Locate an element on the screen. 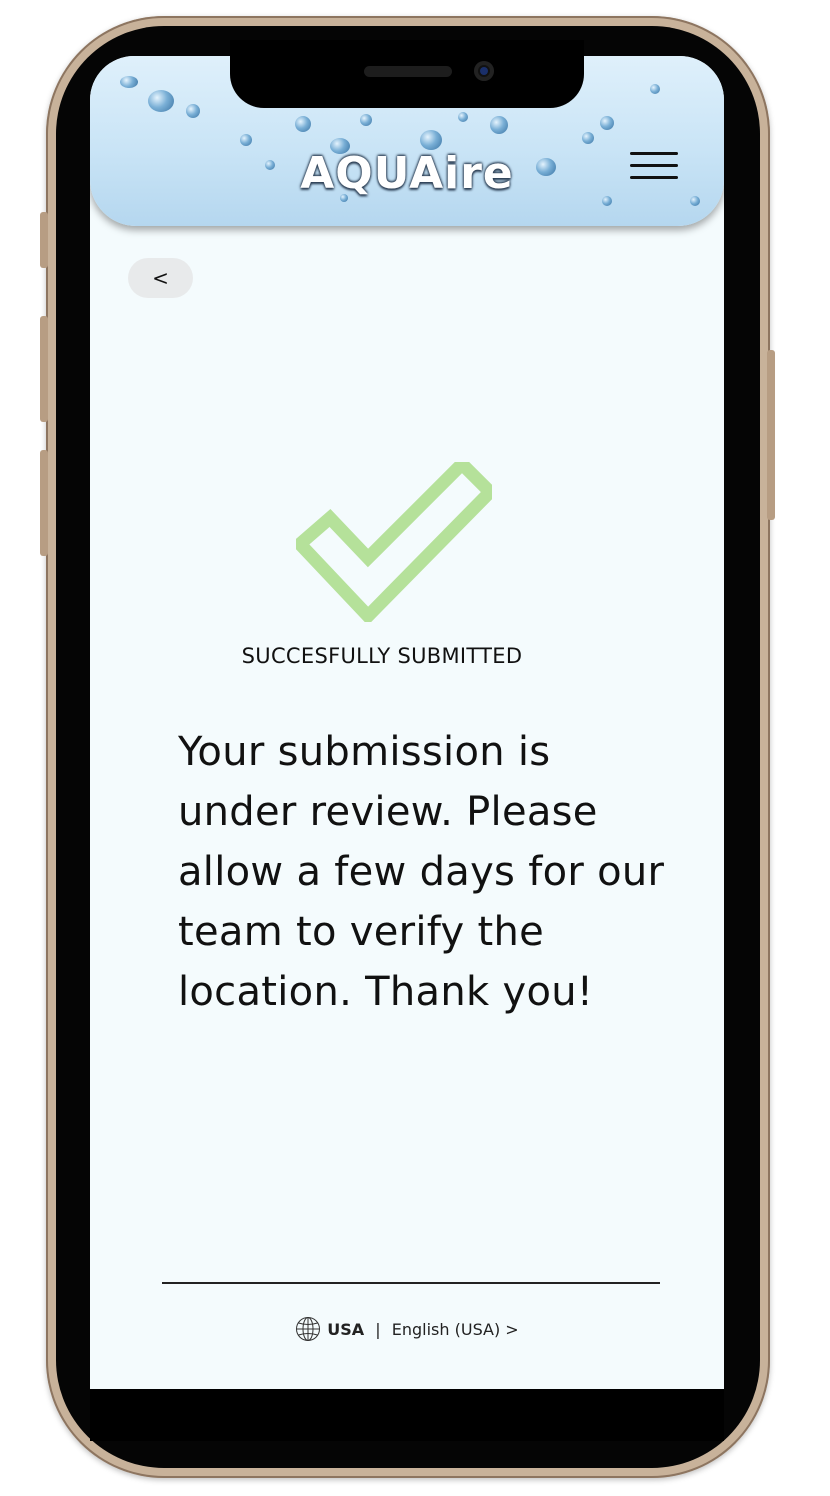  power-button is located at coordinates (771, 435).